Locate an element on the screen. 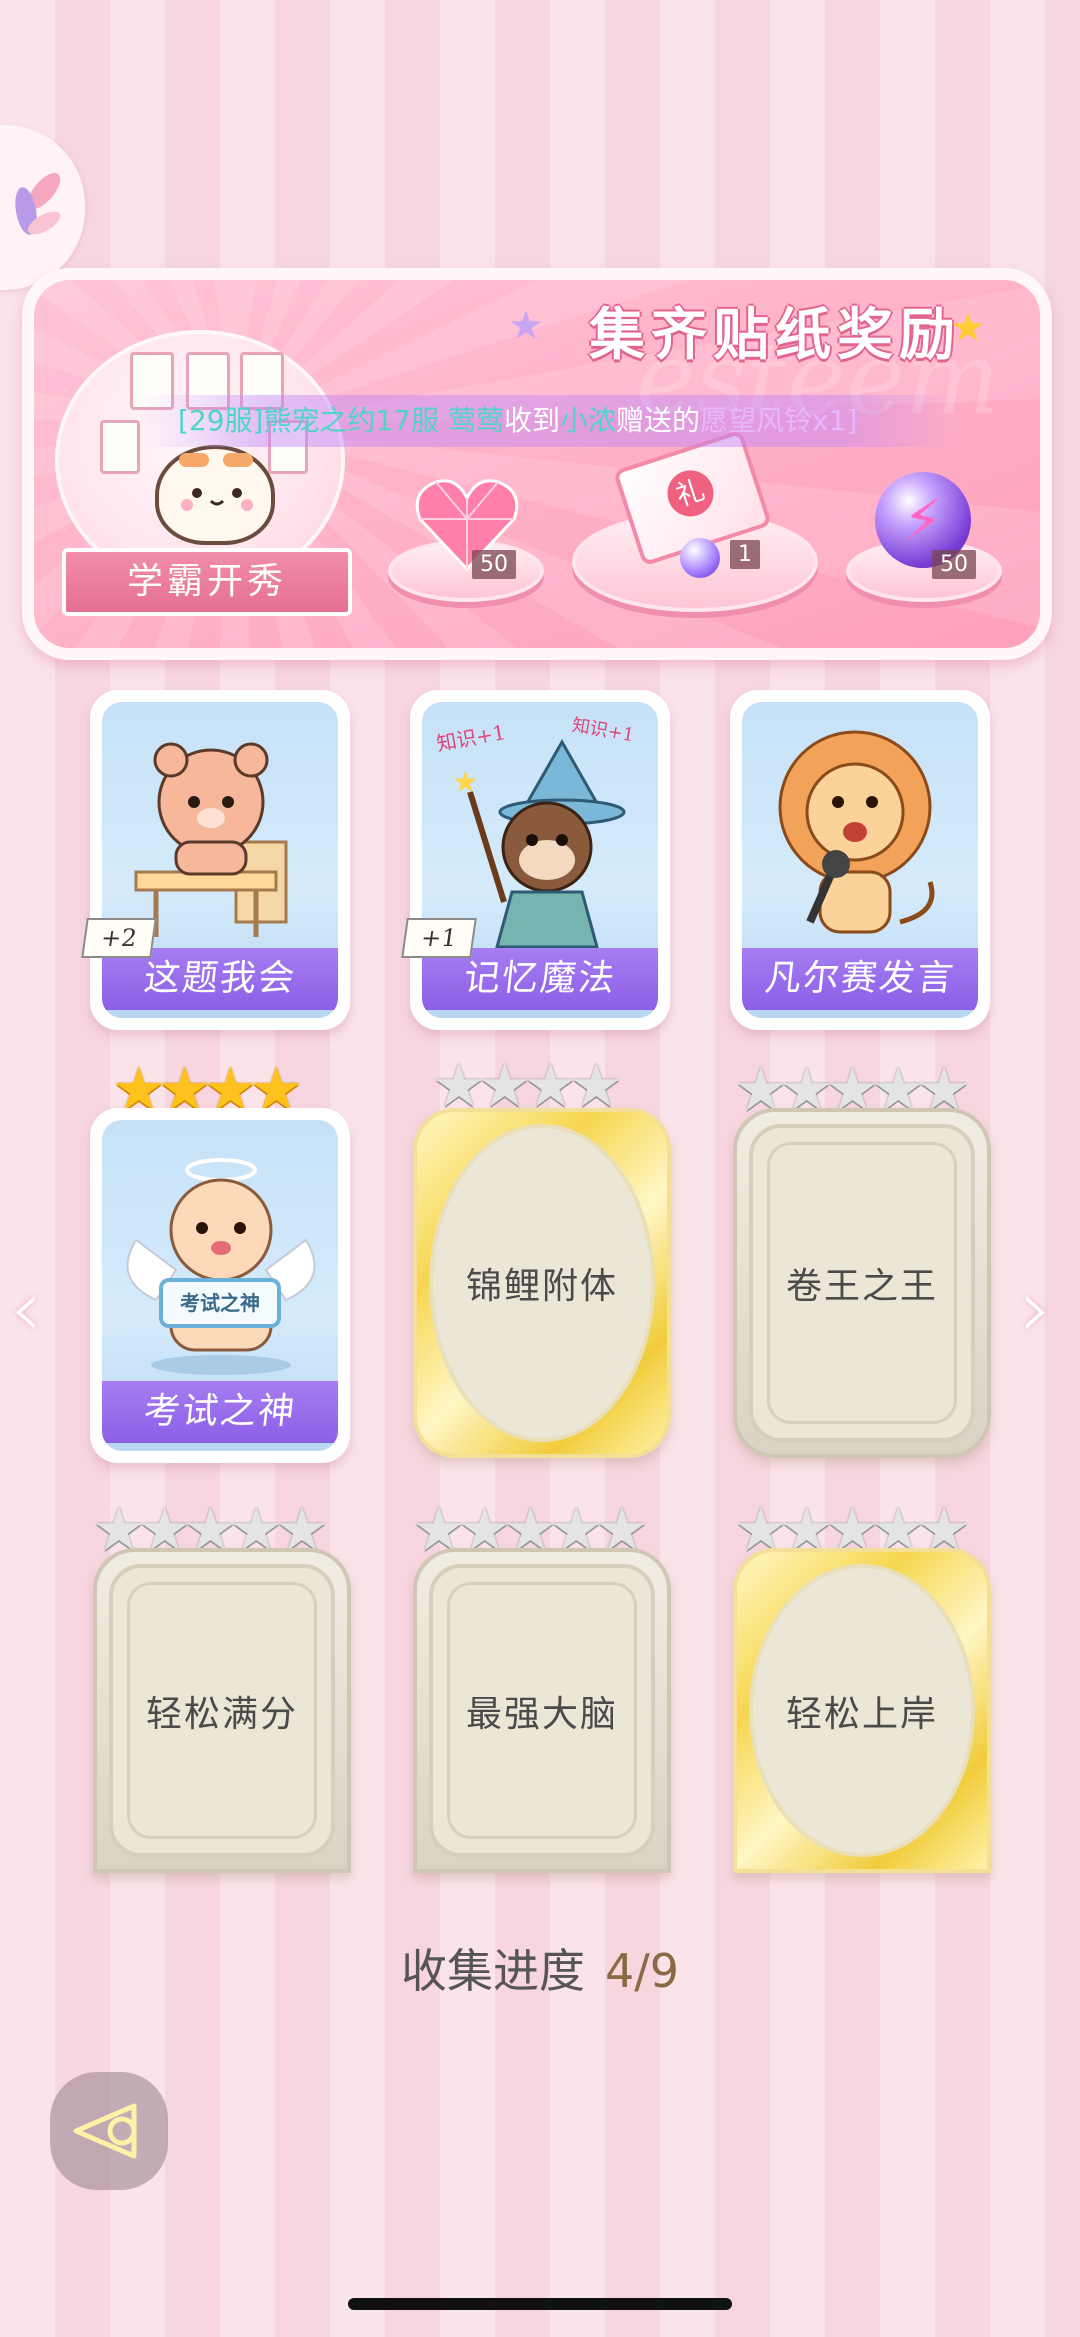 Image resolution: width=1080 pixels, height=2337 pixels. card-title: 最强大脑 is located at coordinates (541, 1714).